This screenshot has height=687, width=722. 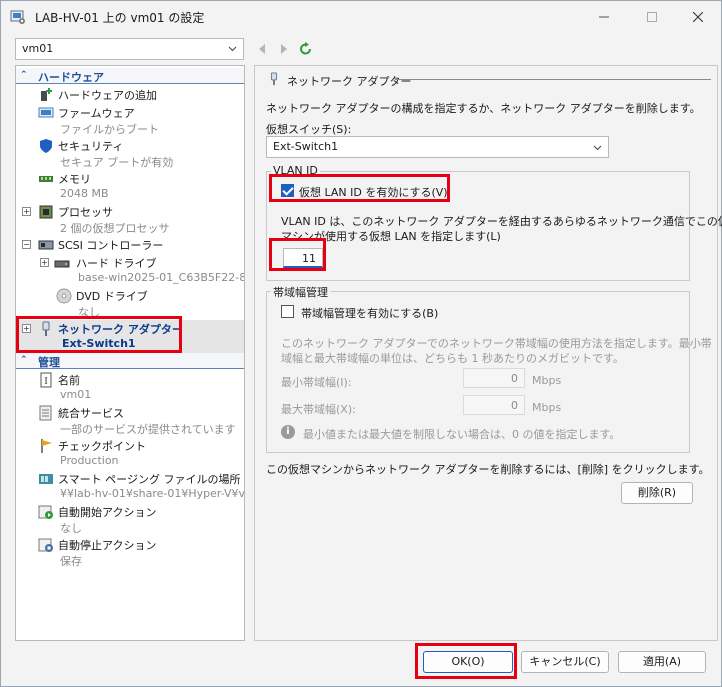 I want to click on minimize-icon, so click(x=604, y=17).